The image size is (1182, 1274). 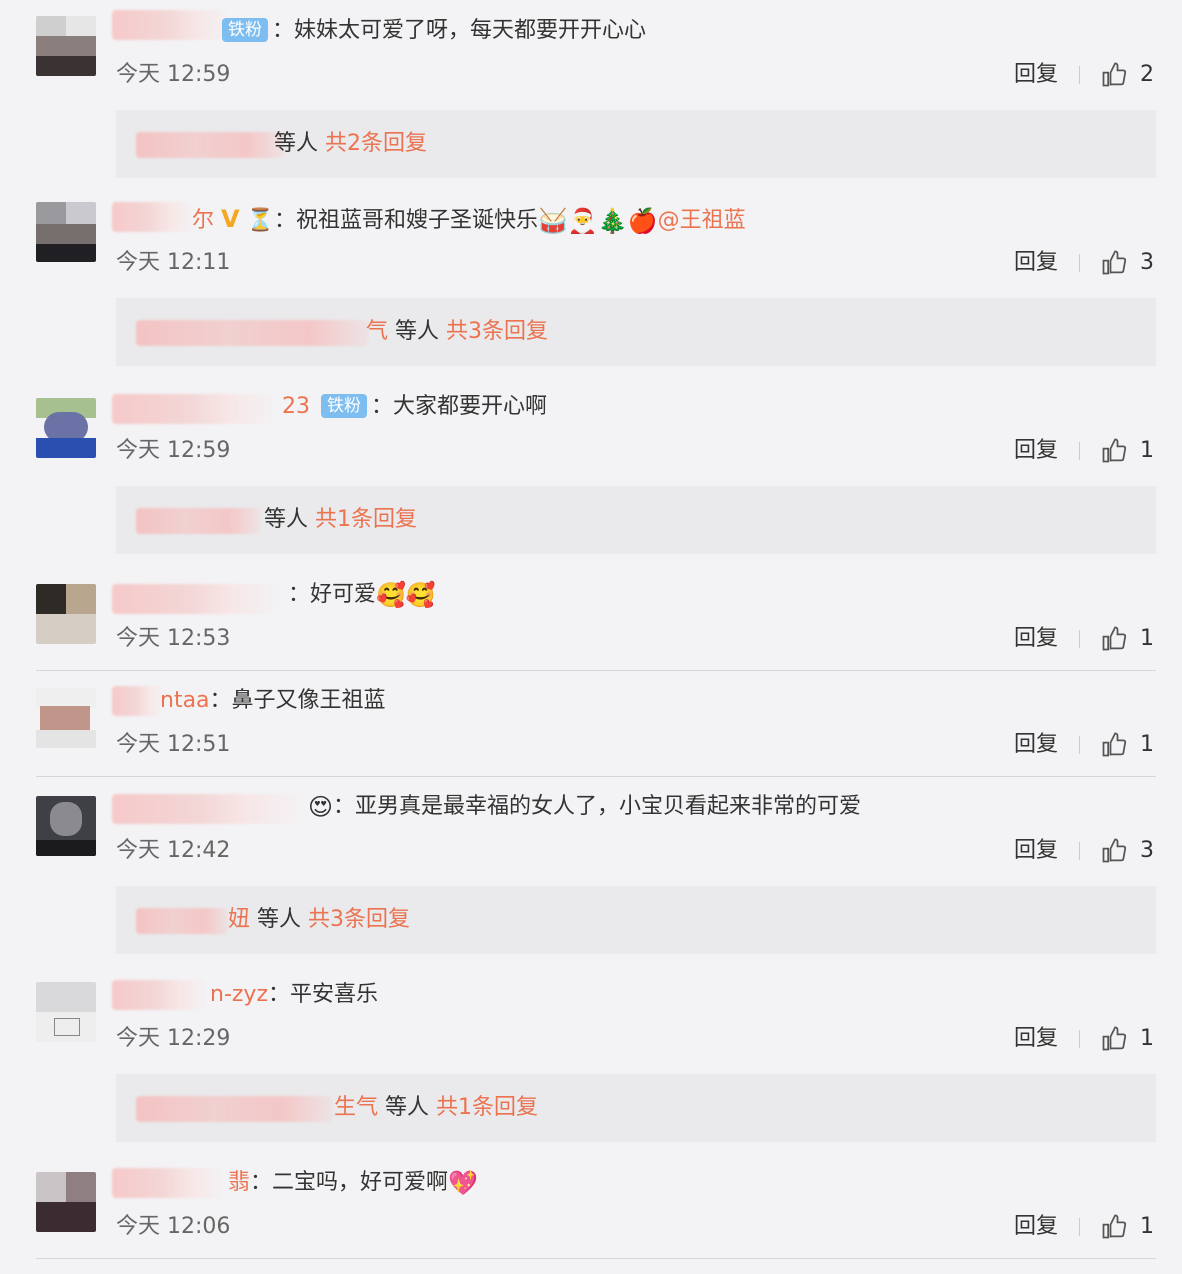 What do you see at coordinates (376, 143) in the screenshot?
I see `reply-count-link: 共2条回复` at bounding box center [376, 143].